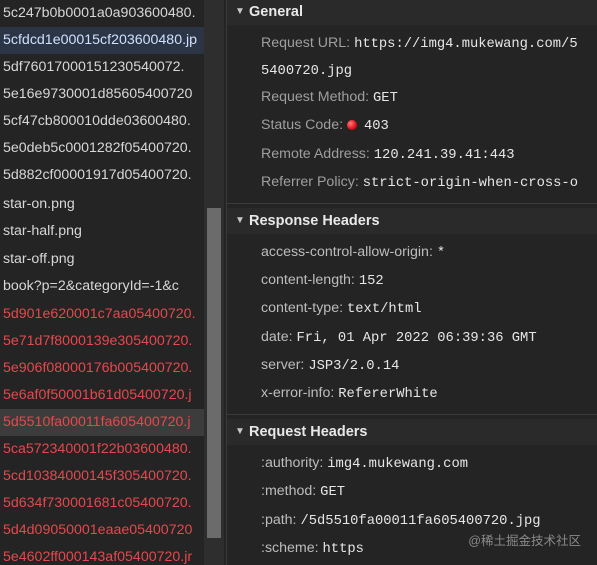 The width and height of the screenshot is (597, 565). Describe the element at coordinates (412, 432) in the screenshot. I see `section-request-headers-header: ▼ Request Headers` at that location.